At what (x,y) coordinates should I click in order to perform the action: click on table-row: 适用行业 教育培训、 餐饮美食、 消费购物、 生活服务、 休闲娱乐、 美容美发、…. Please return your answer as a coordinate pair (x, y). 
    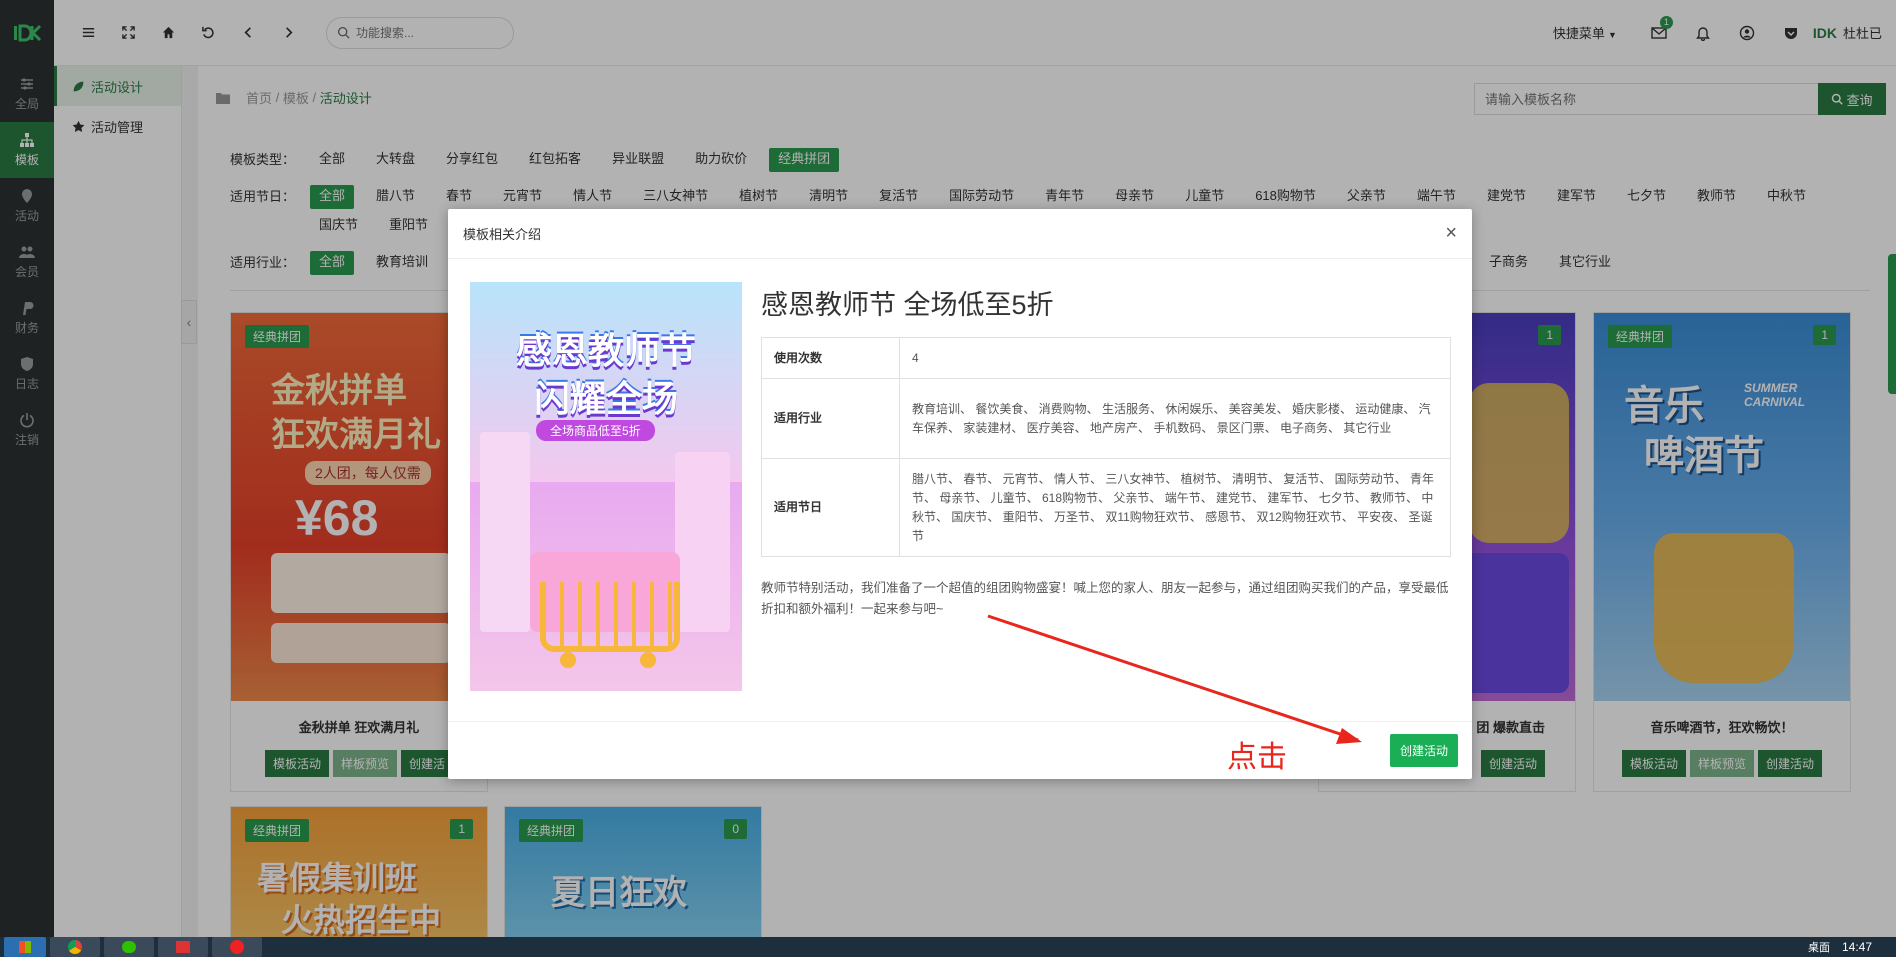
    Looking at the image, I should click on (1106, 418).